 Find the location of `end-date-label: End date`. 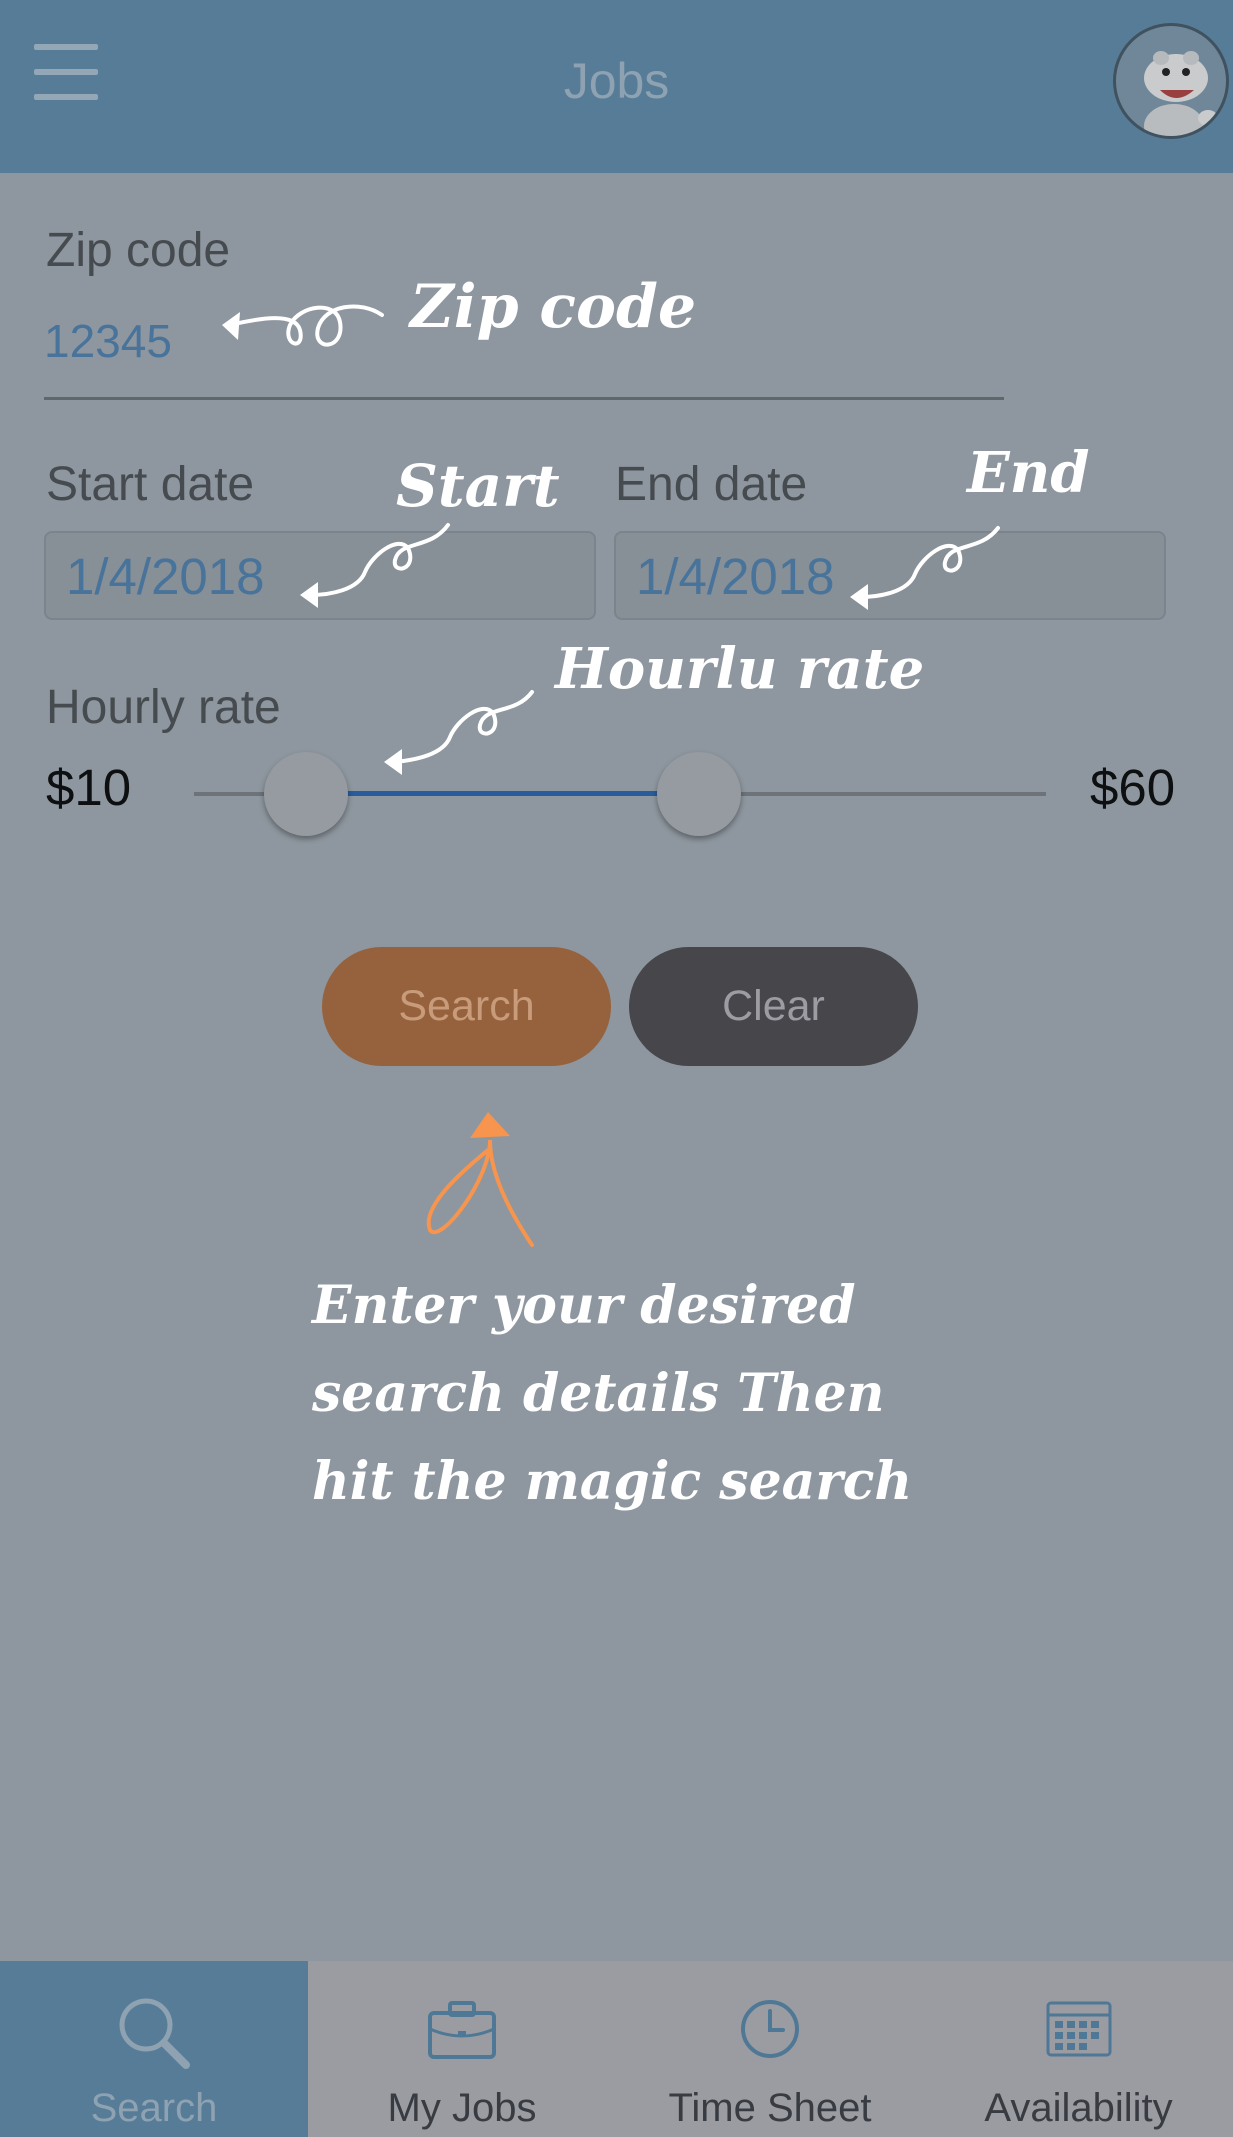

end-date-label: End date is located at coordinates (711, 484).